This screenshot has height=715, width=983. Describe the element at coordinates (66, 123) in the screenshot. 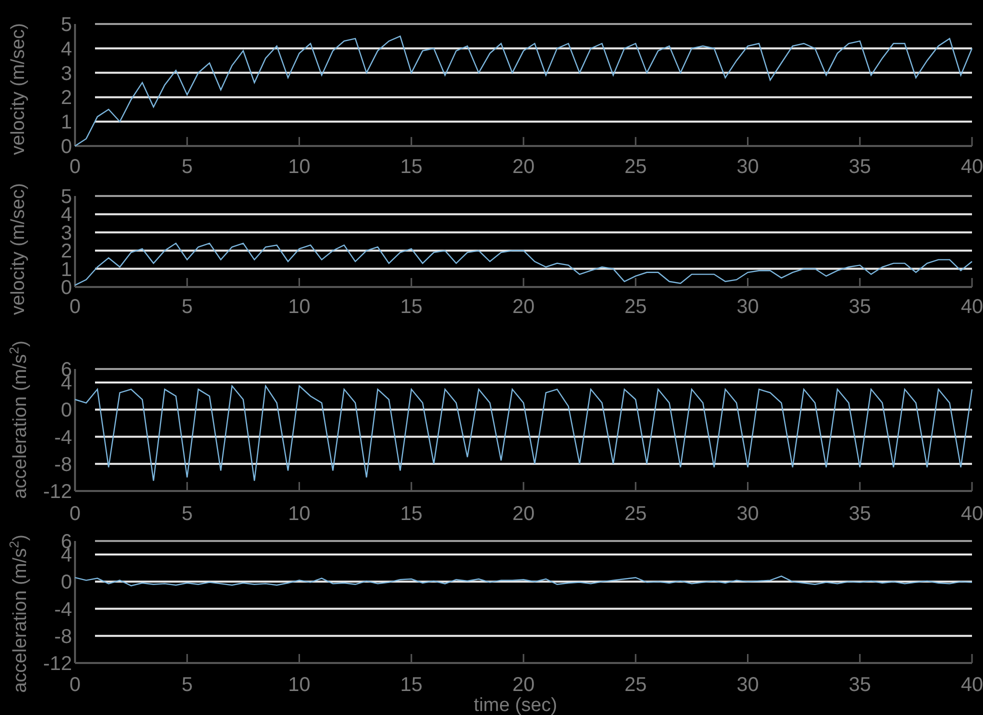

I see `y-tick-label: 1` at that location.